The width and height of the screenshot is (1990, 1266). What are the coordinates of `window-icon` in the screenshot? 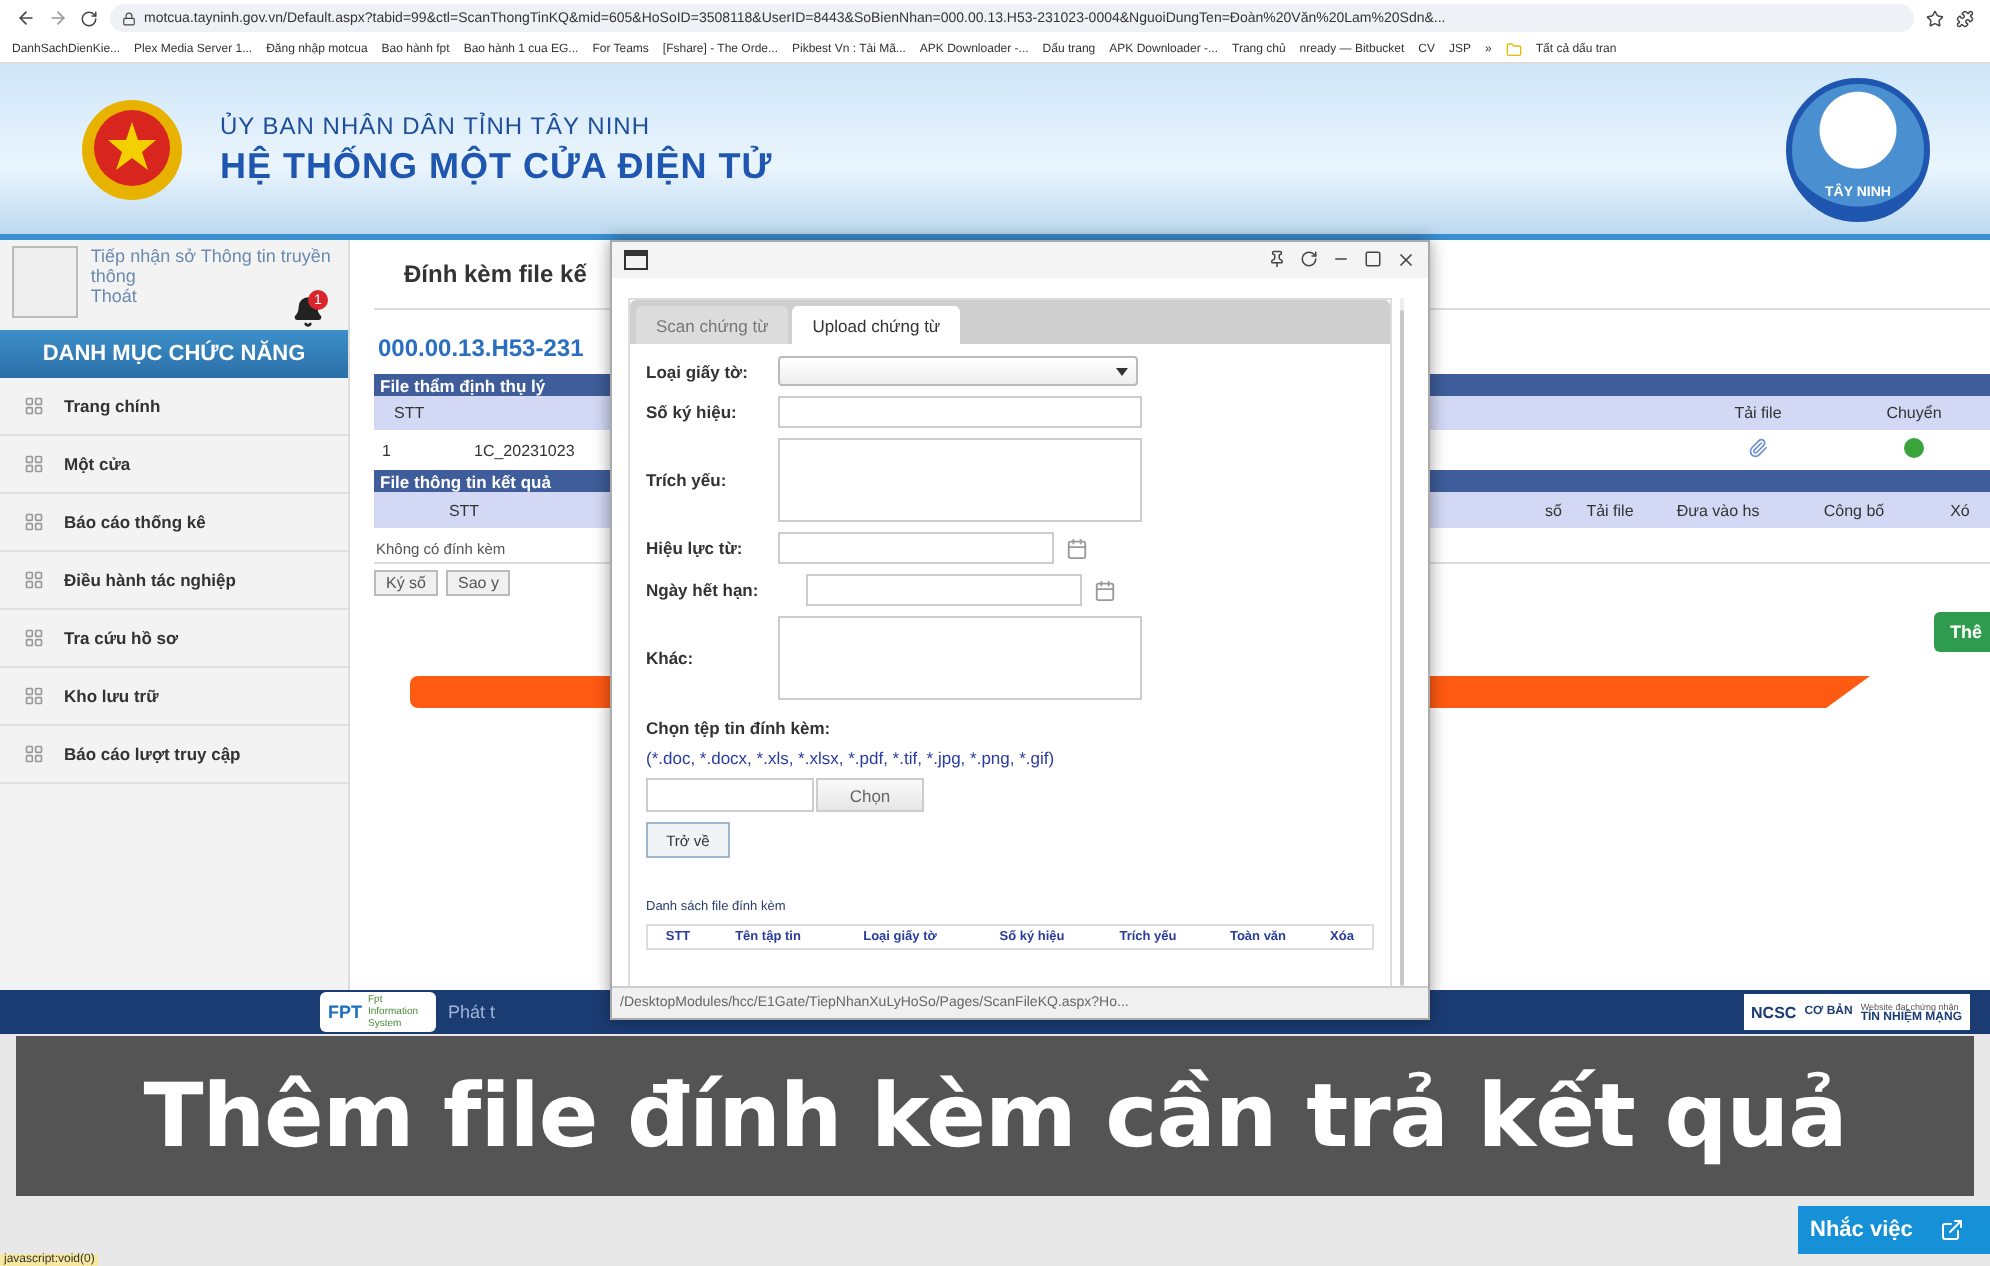 It's located at (636, 260).